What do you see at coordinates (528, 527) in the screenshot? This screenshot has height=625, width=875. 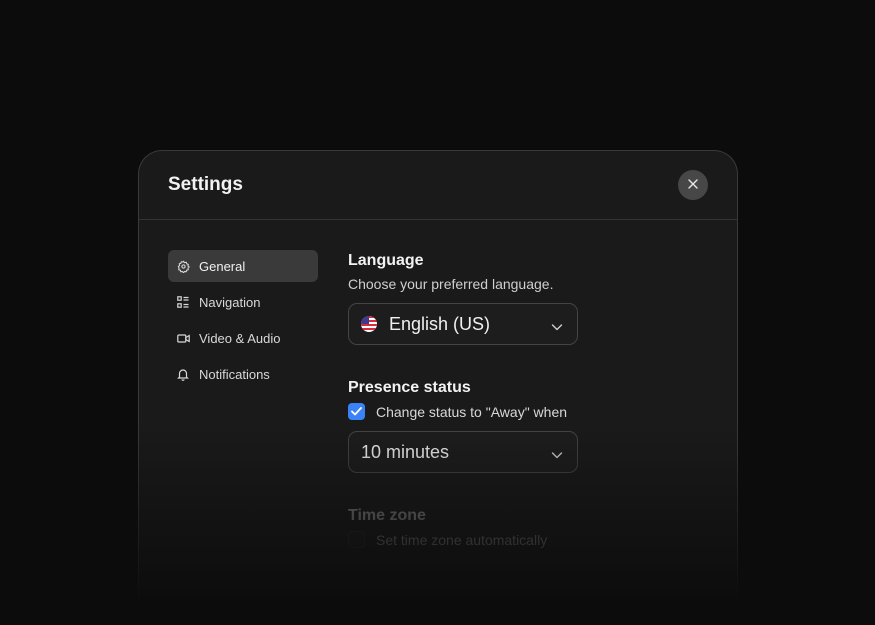 I see `timezone-section: Time zone Set time zone automatically` at bounding box center [528, 527].